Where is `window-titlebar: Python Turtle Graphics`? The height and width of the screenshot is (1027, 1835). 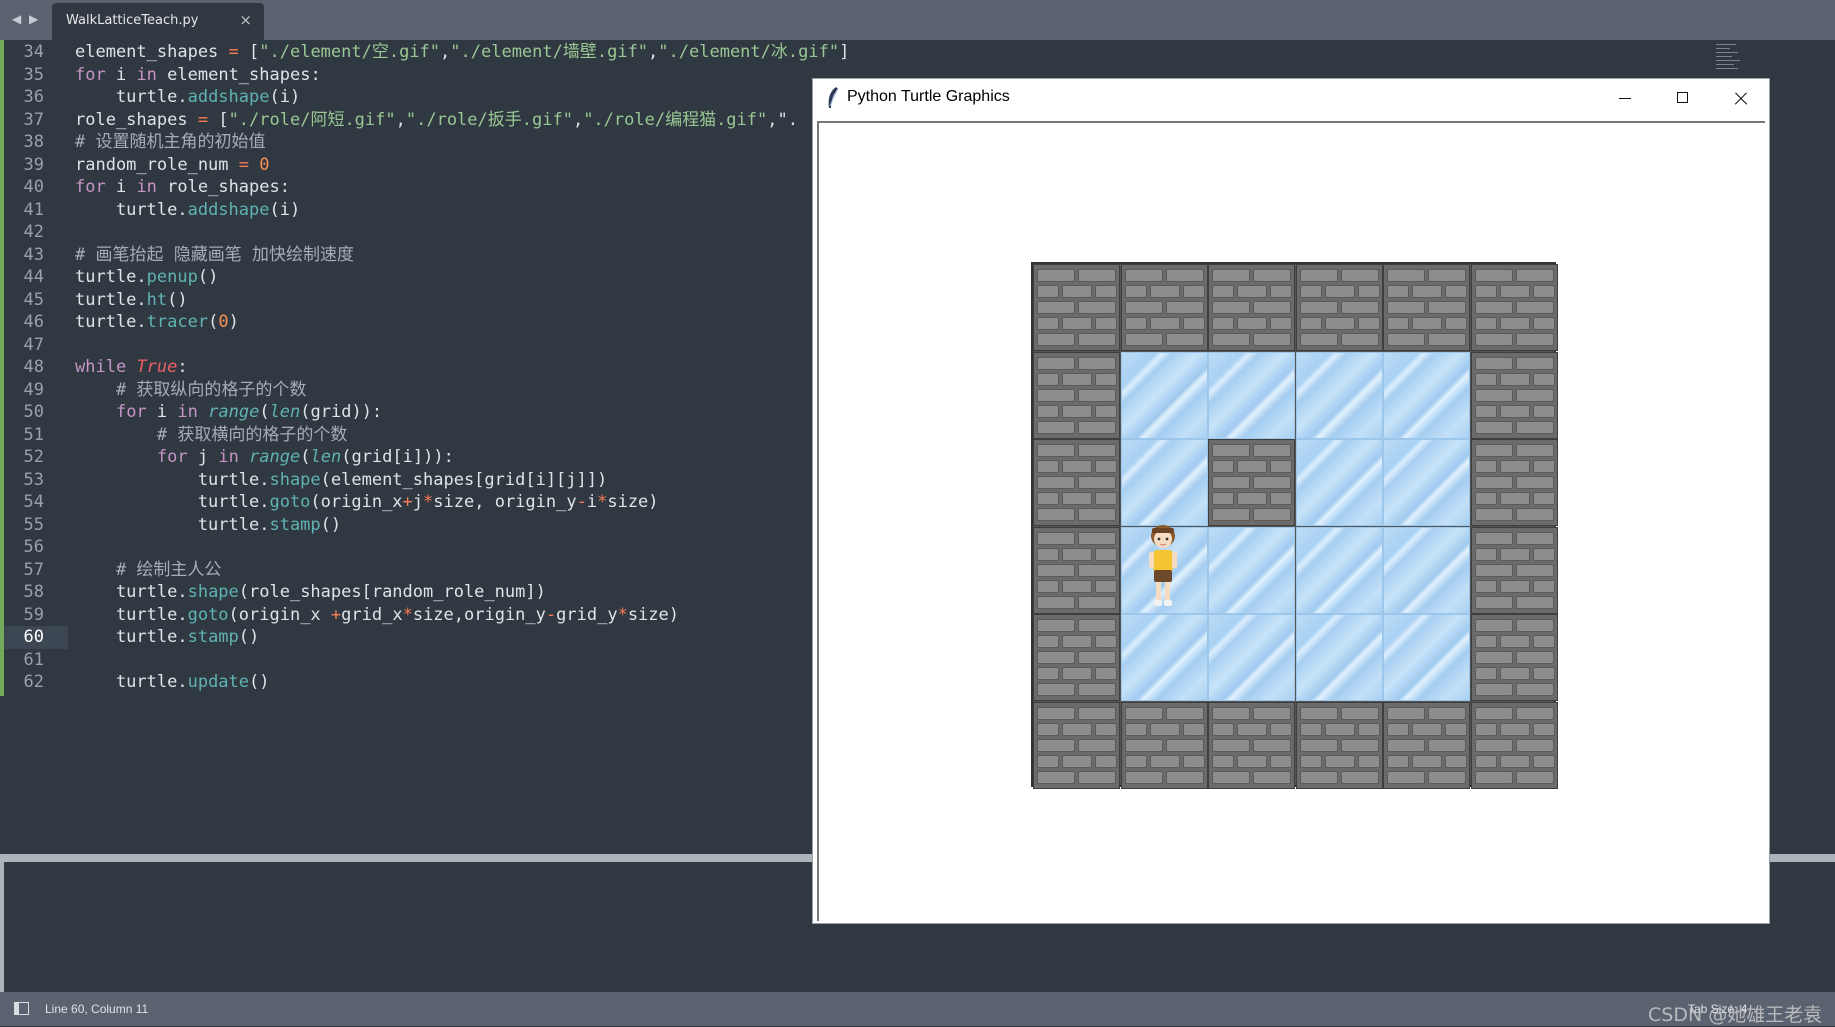
window-titlebar: Python Turtle Graphics is located at coordinates (1291, 99).